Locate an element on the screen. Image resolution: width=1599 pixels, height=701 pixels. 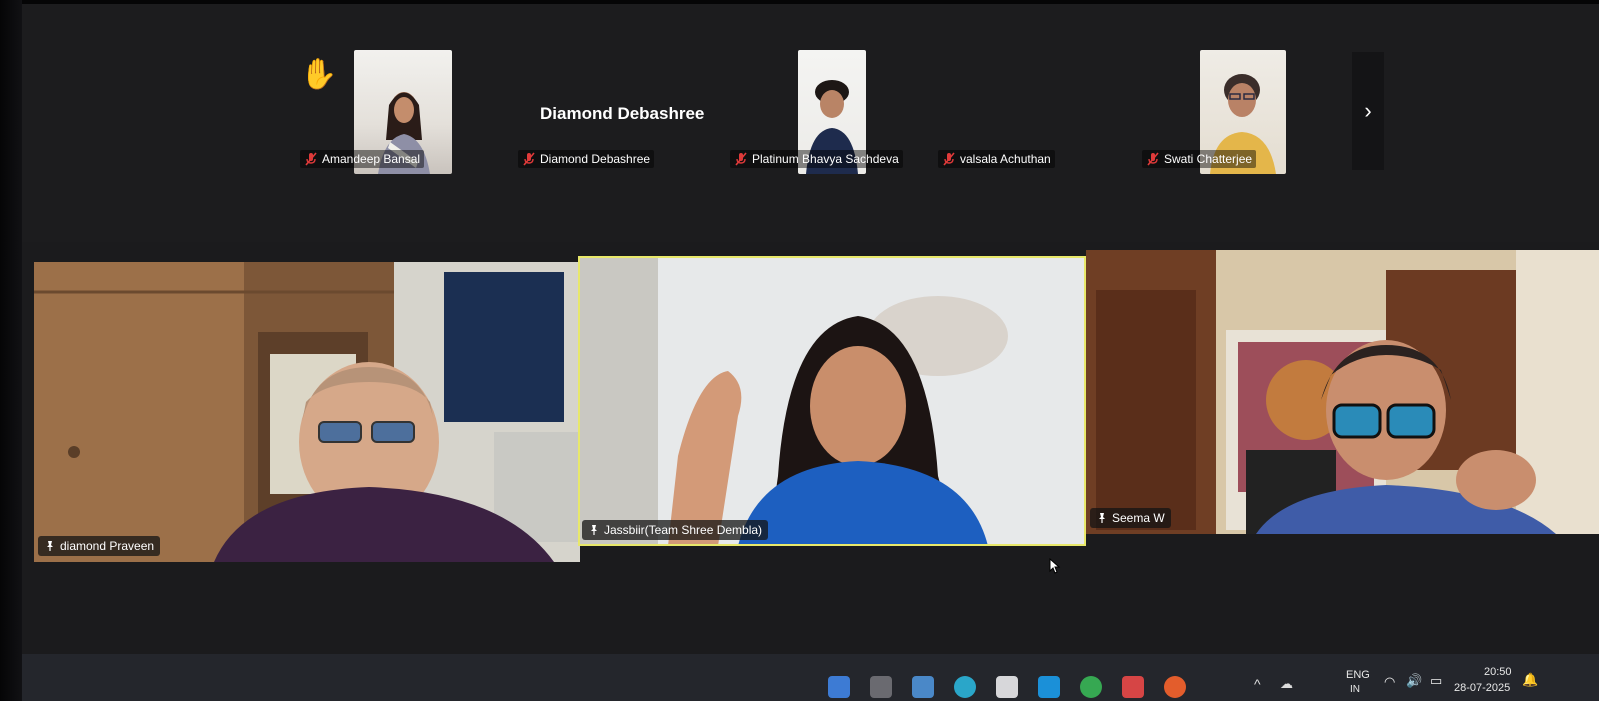
participant-name-label: Swati Chatterjee is located at coordinates (1199, 159).